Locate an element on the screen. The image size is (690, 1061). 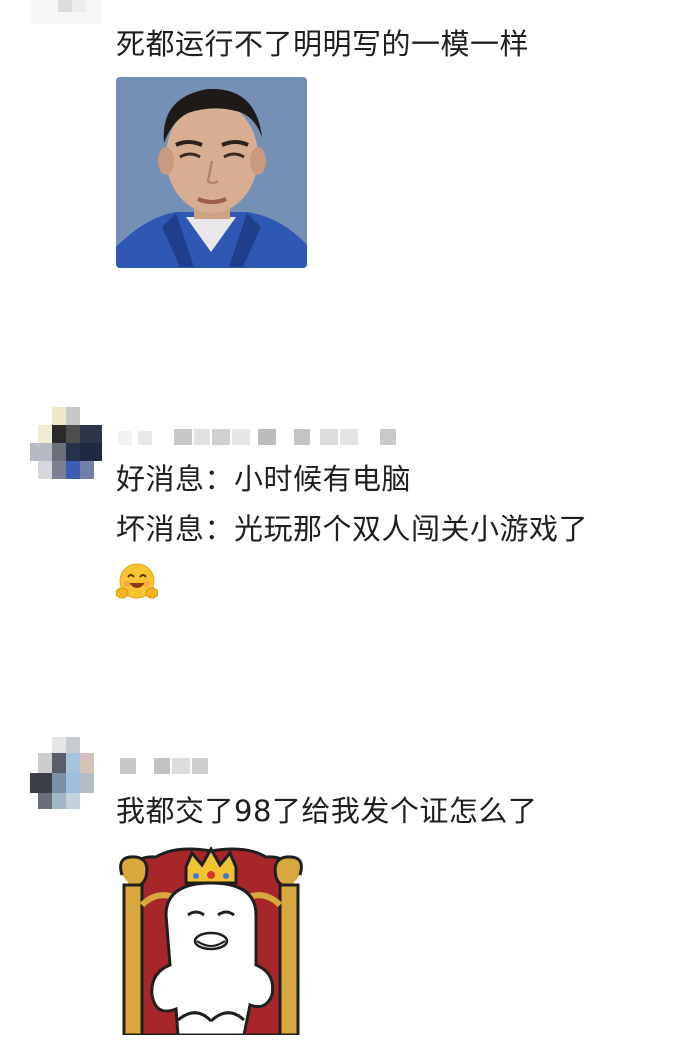
smiling-hug-emoji is located at coordinates (137, 582).